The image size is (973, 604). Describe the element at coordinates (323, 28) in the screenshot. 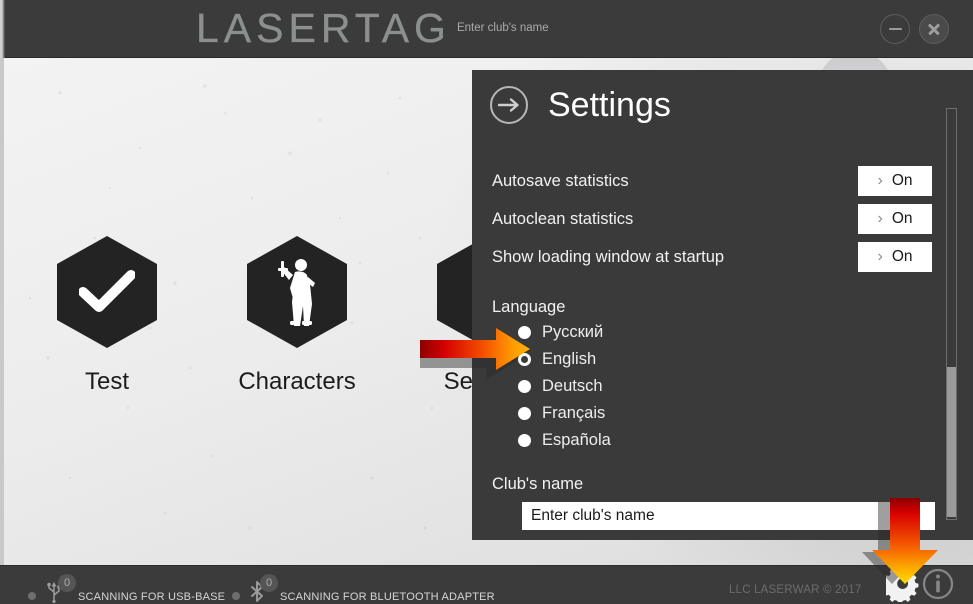

I see `lasertag-logo: LASERTAG` at that location.